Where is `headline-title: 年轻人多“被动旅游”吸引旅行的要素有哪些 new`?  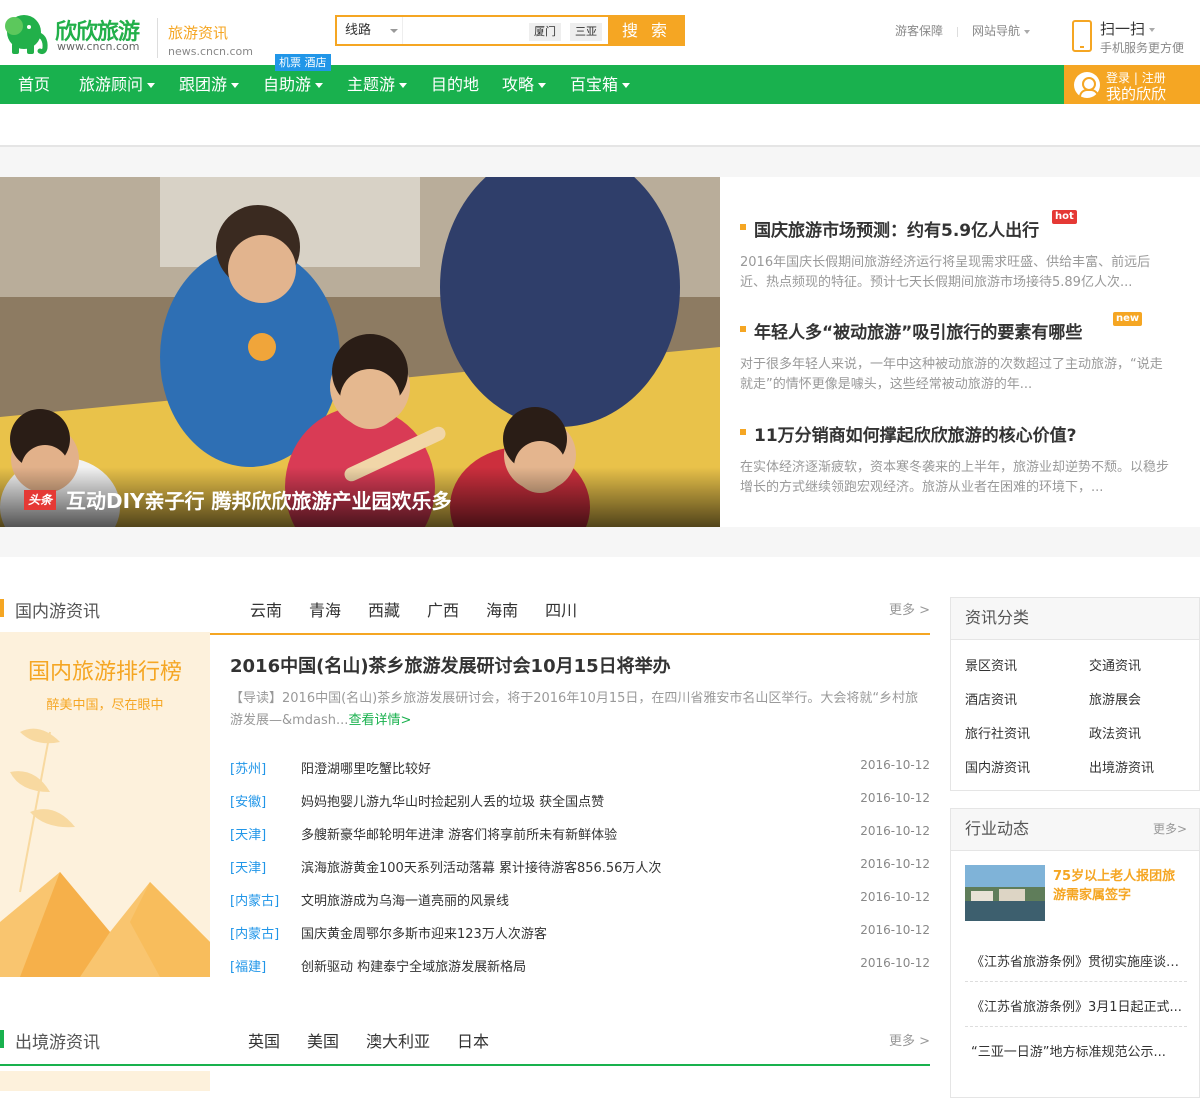 headline-title: 年轻人多“被动旅游”吸引旅行的要素有哪些 new is located at coordinates (957, 327).